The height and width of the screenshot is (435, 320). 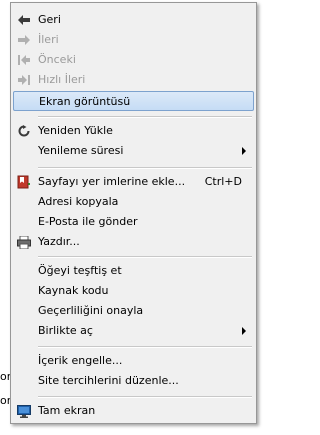 What do you see at coordinates (133, 411) in the screenshot?
I see `menu-item-fullscreen: Tam ekran` at bounding box center [133, 411].